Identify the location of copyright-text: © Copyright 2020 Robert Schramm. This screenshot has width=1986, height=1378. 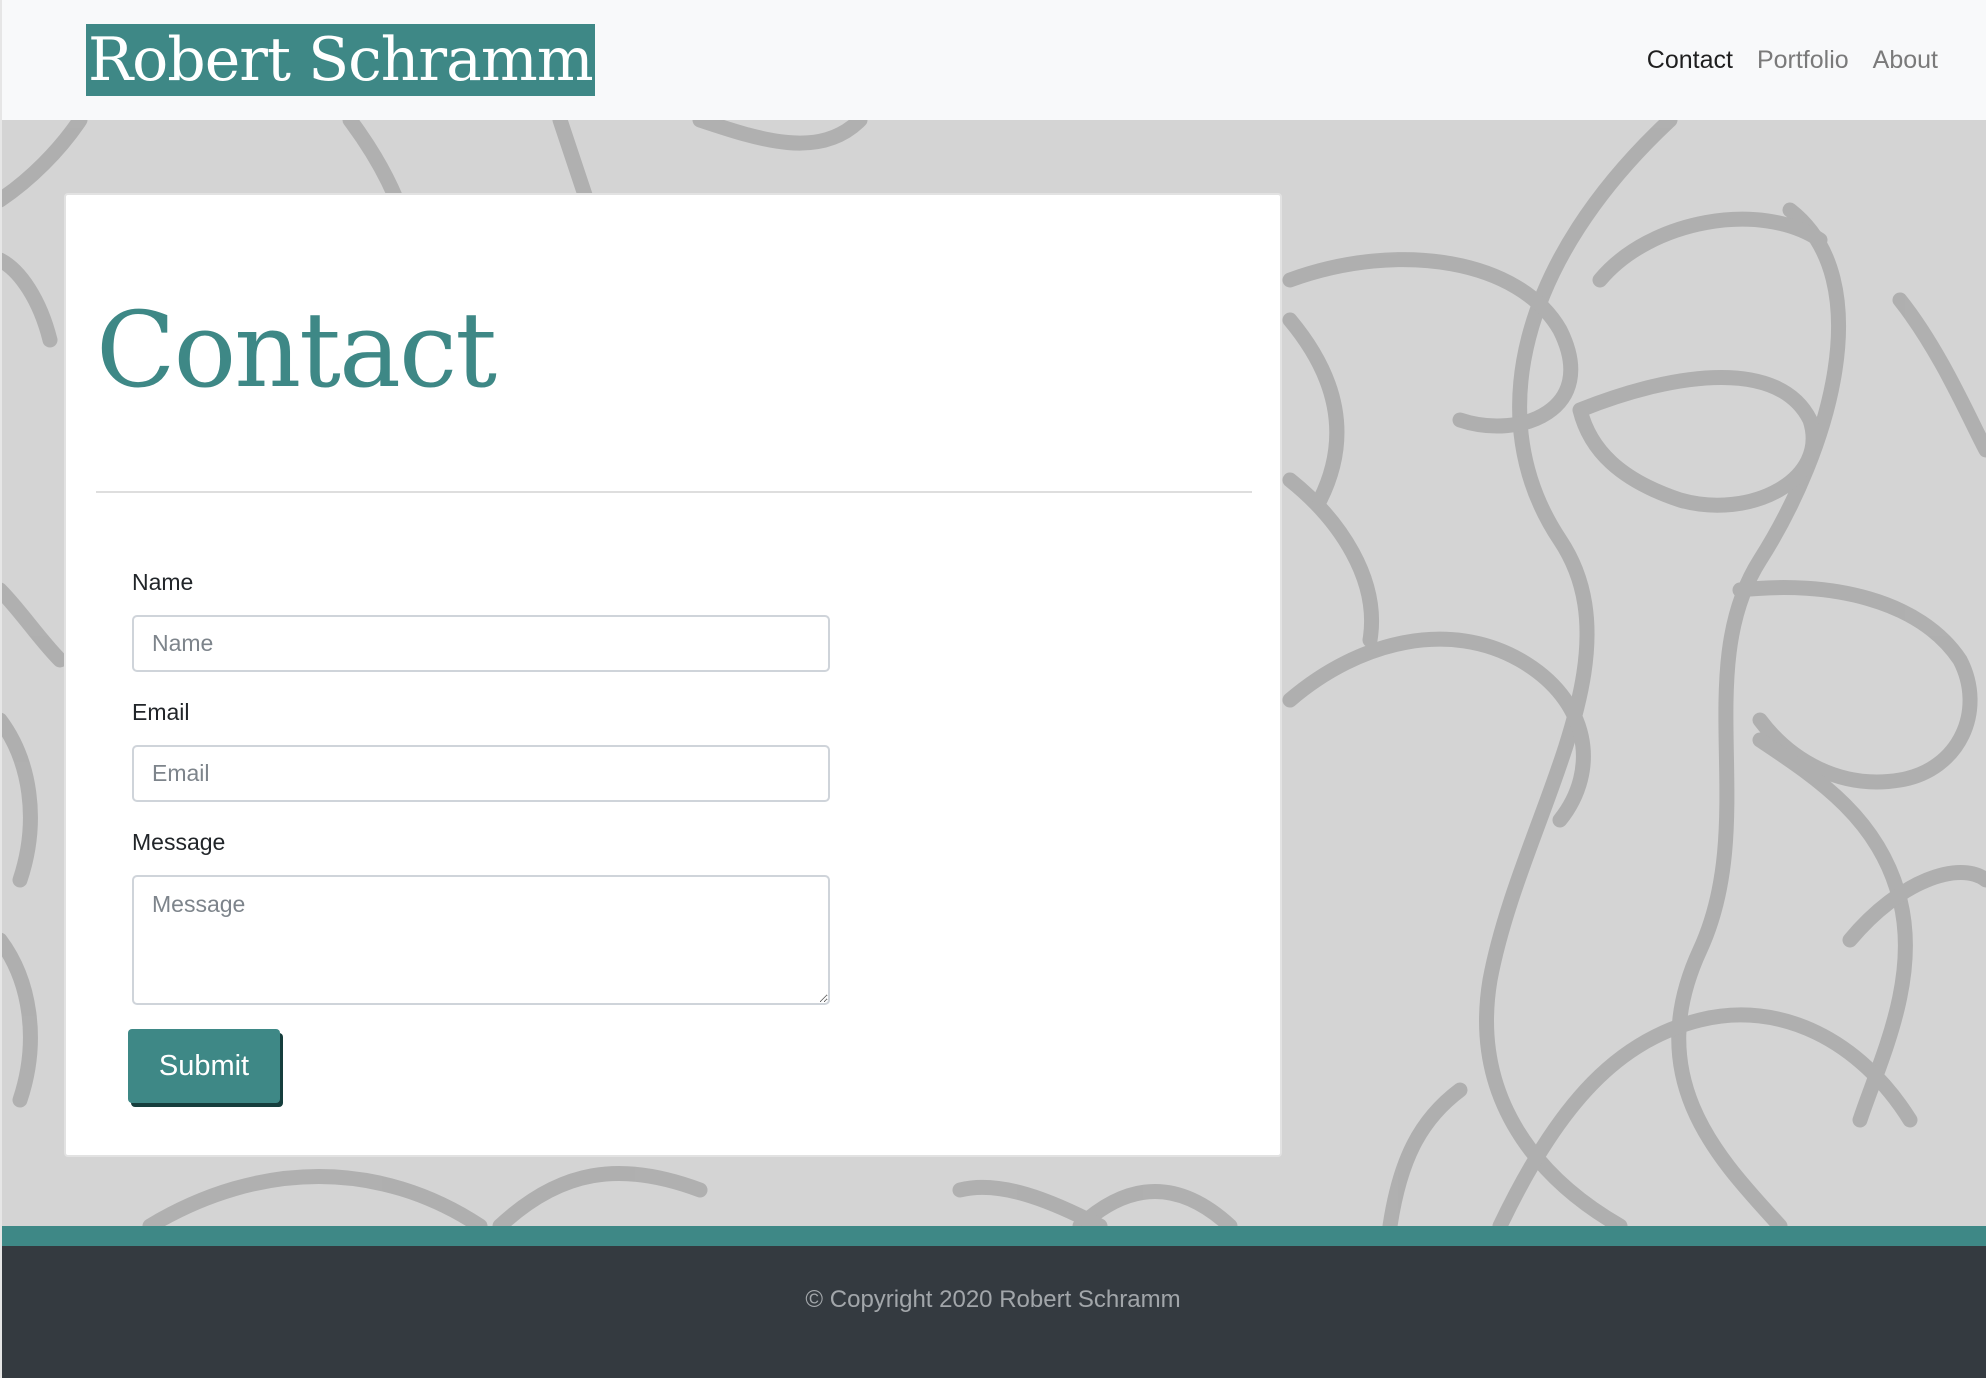
(993, 1299).